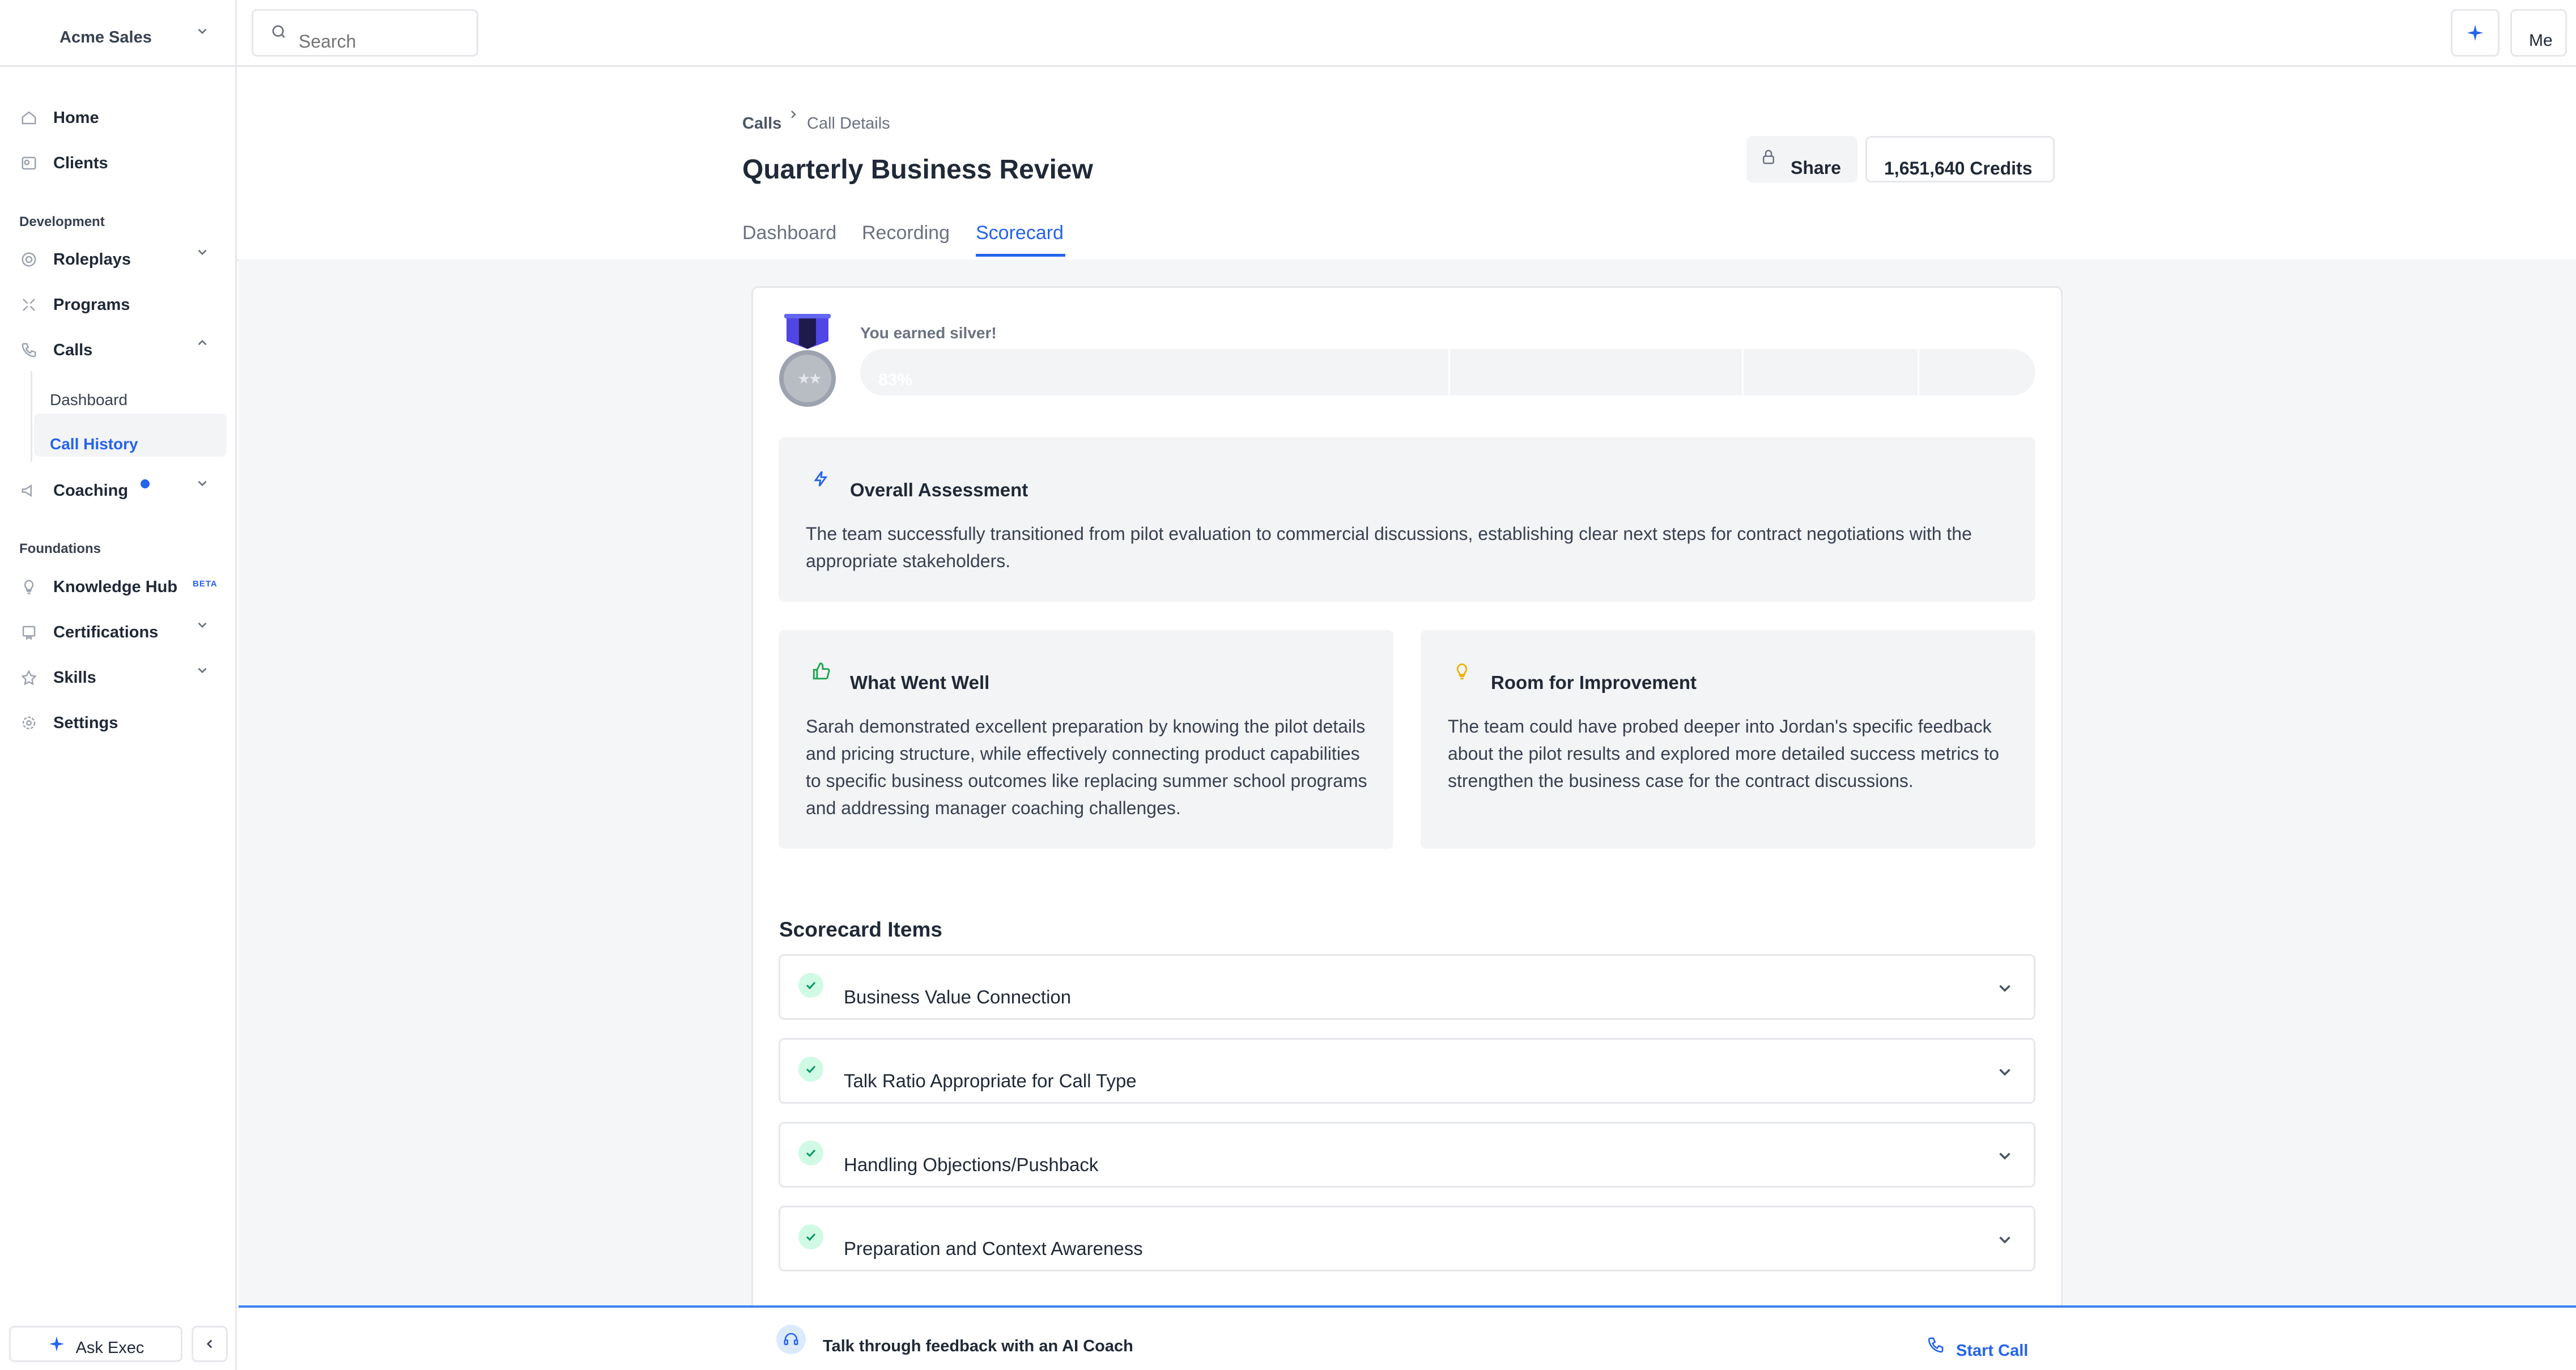 This screenshot has width=2576, height=1370. I want to click on ask-exec-button: Ask Exec, so click(95, 1344).